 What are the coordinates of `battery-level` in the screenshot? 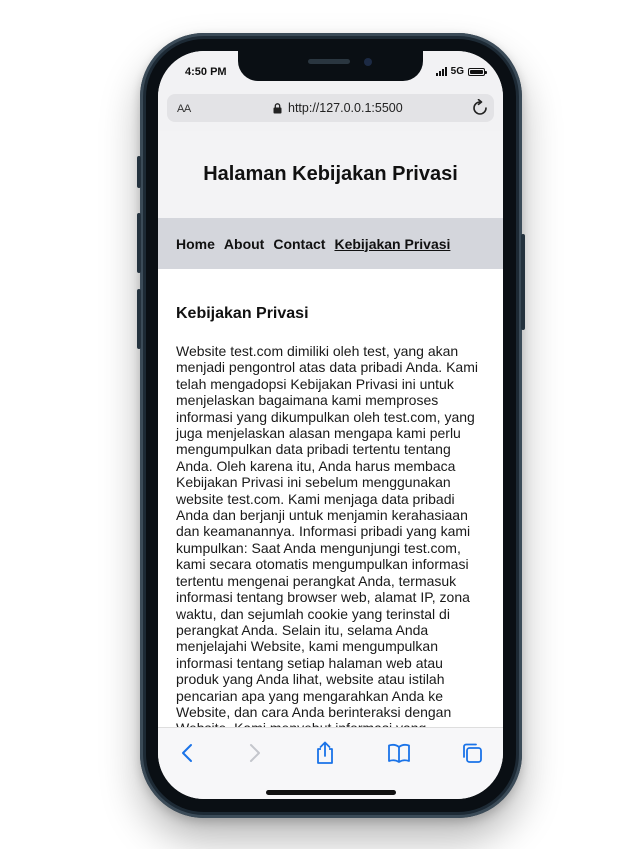 It's located at (476, 71).